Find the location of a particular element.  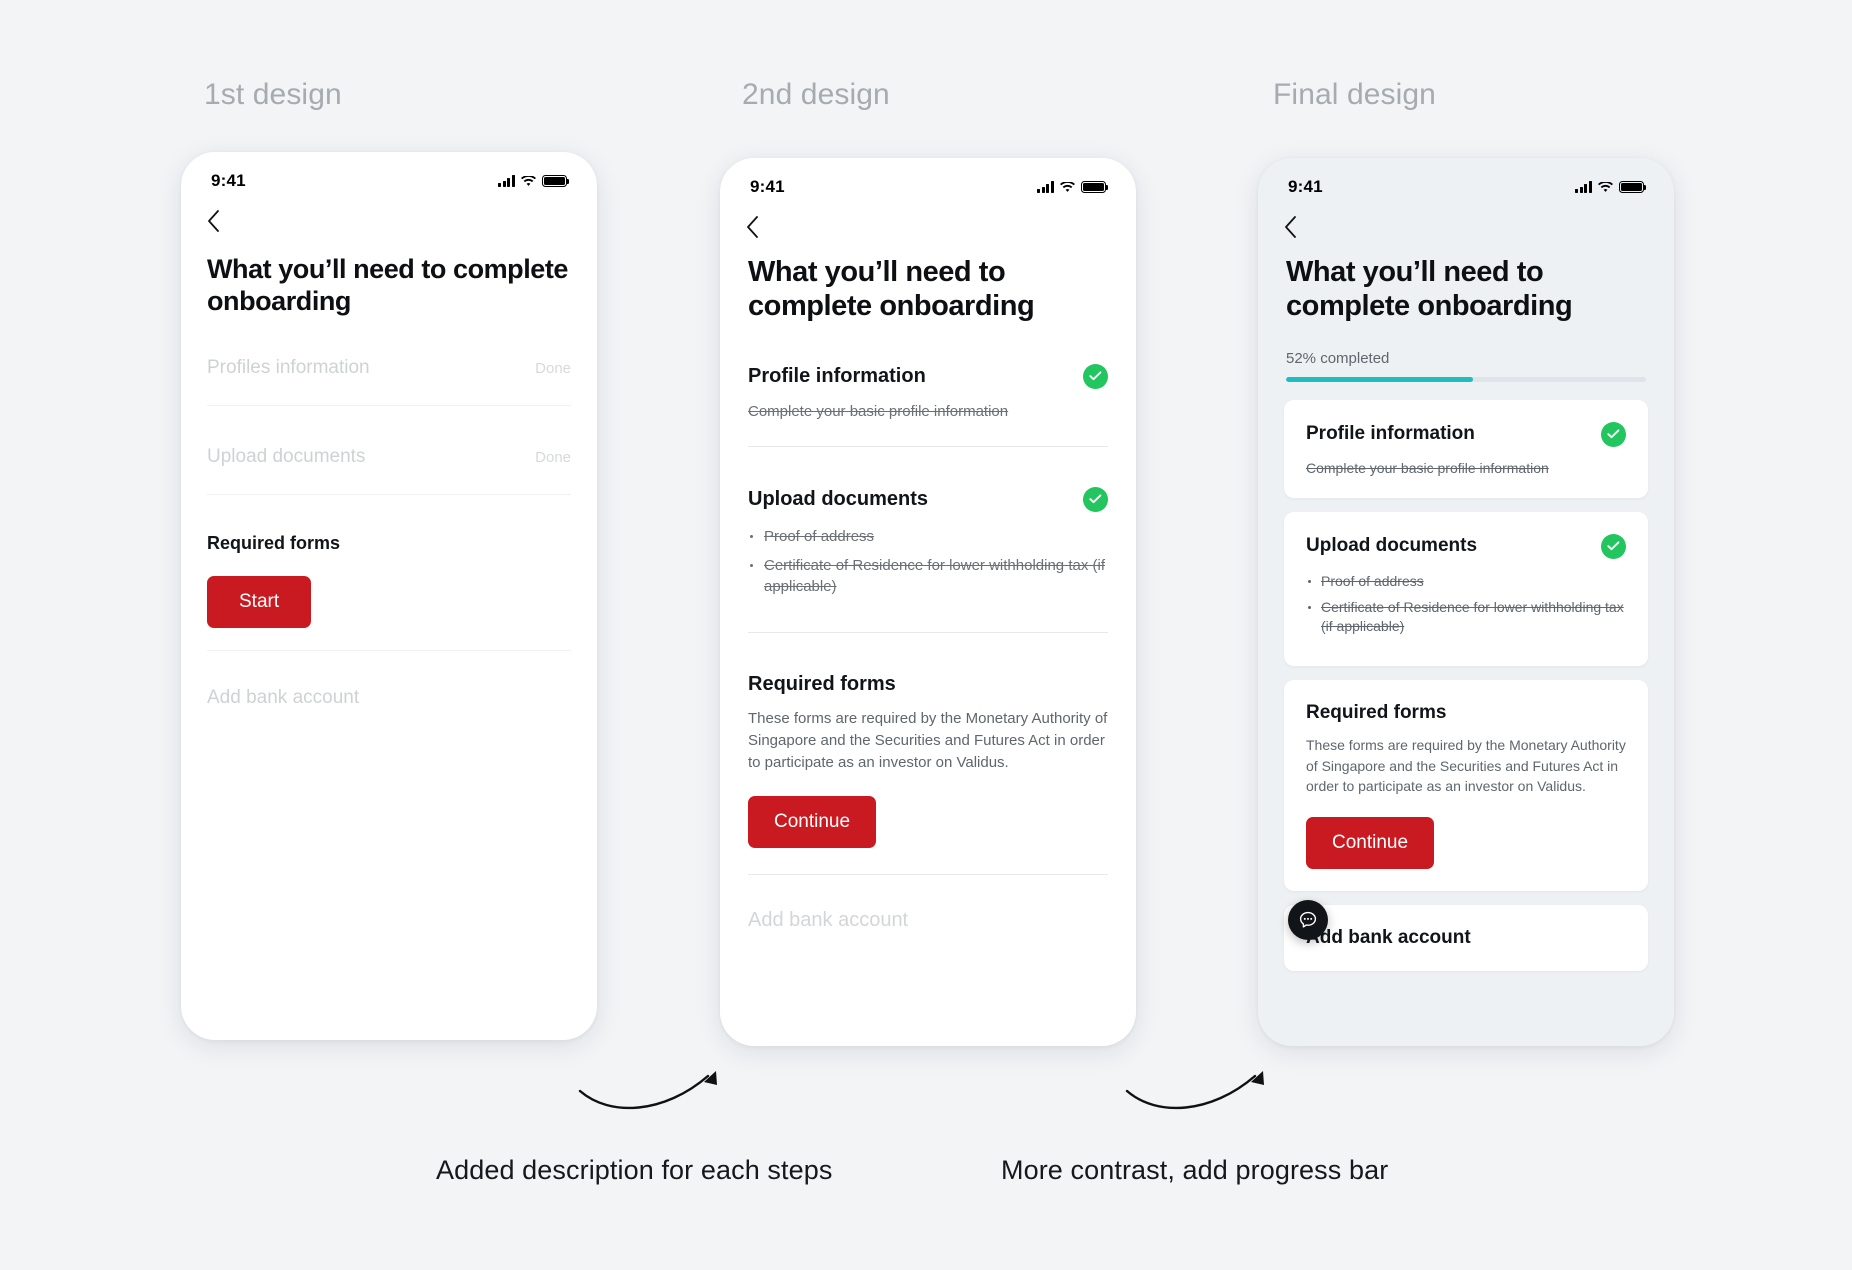

page-title-2: What you’ll need to complete onboarding is located at coordinates (891, 289).